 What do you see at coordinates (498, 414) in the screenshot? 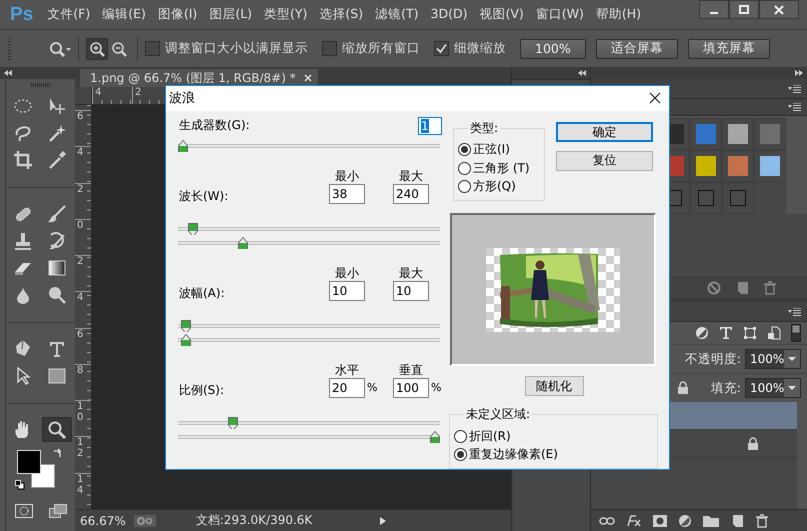
I see `group-label: 未定义区域:` at bounding box center [498, 414].